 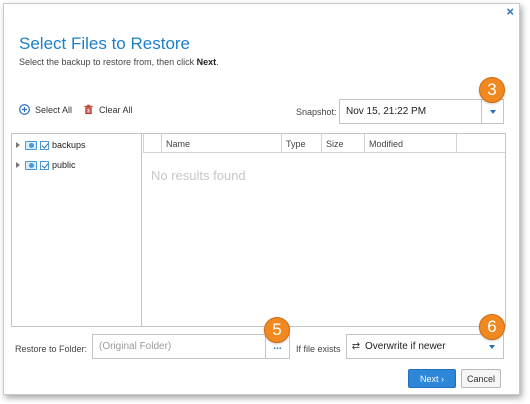 What do you see at coordinates (492, 327) in the screenshot?
I see `callout-badge-6: 6` at bounding box center [492, 327].